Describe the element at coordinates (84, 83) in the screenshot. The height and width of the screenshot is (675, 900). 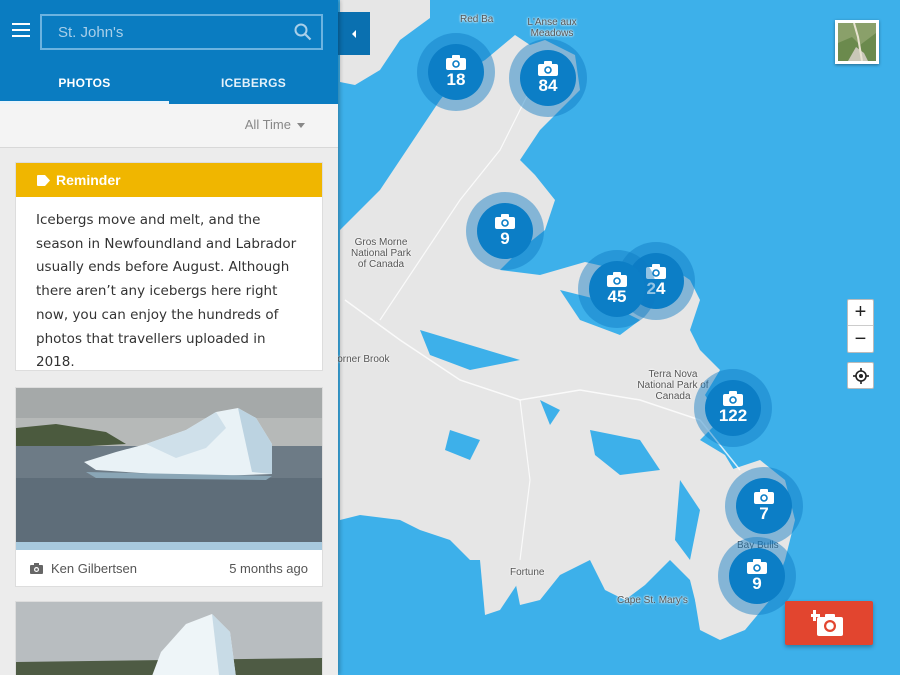
I see `tab-photos: PHOTOS` at that location.